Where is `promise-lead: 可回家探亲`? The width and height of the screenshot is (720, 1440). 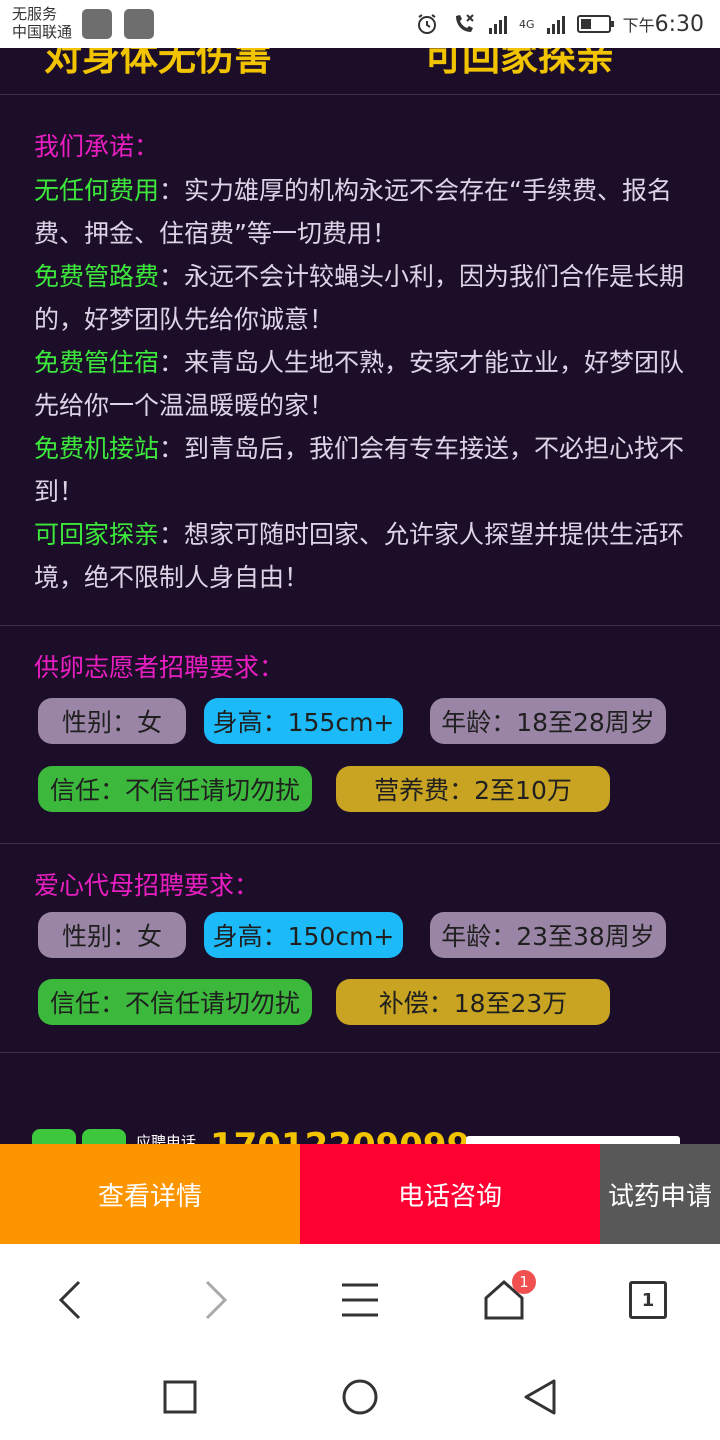 promise-lead: 可回家探亲 is located at coordinates (97, 534).